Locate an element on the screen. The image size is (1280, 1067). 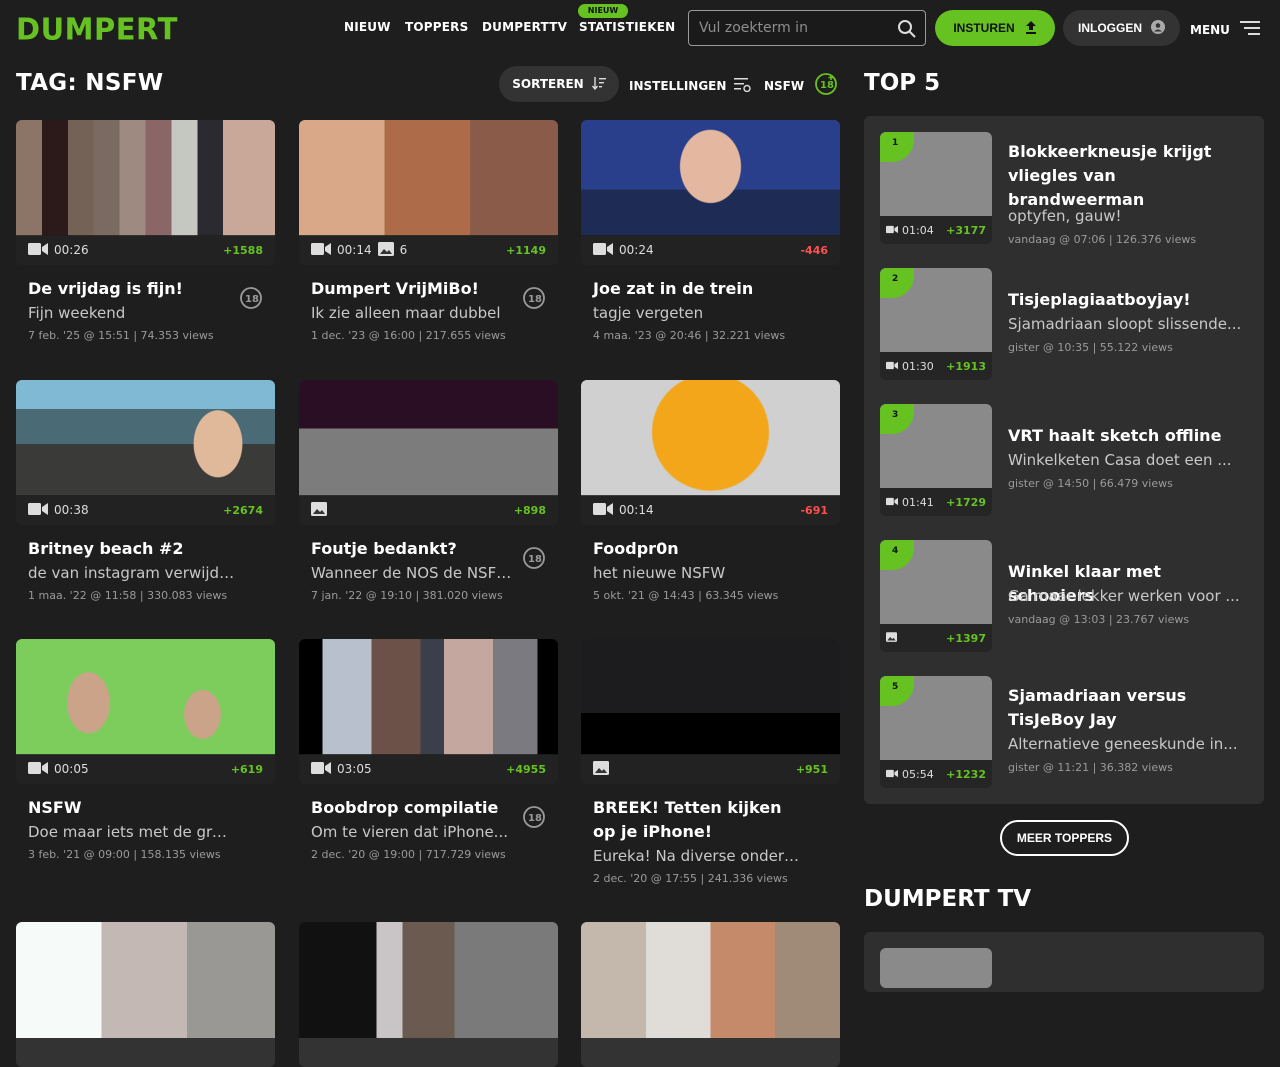
search-icon is located at coordinates (907, 31).